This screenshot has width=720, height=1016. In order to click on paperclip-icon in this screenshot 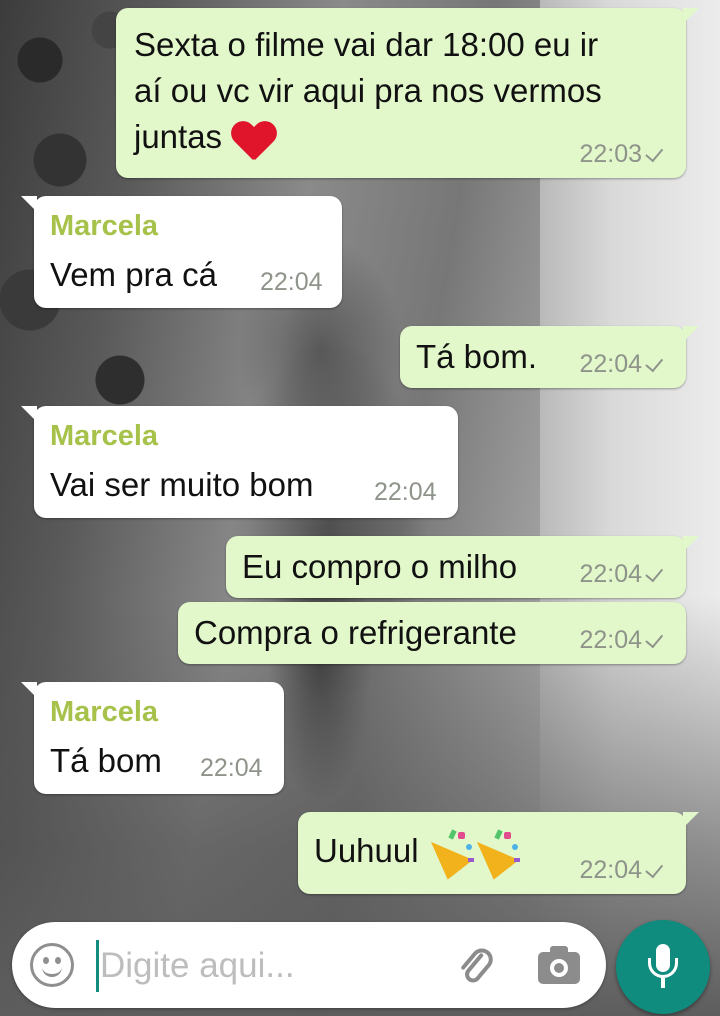, I will do `click(475, 965)`.